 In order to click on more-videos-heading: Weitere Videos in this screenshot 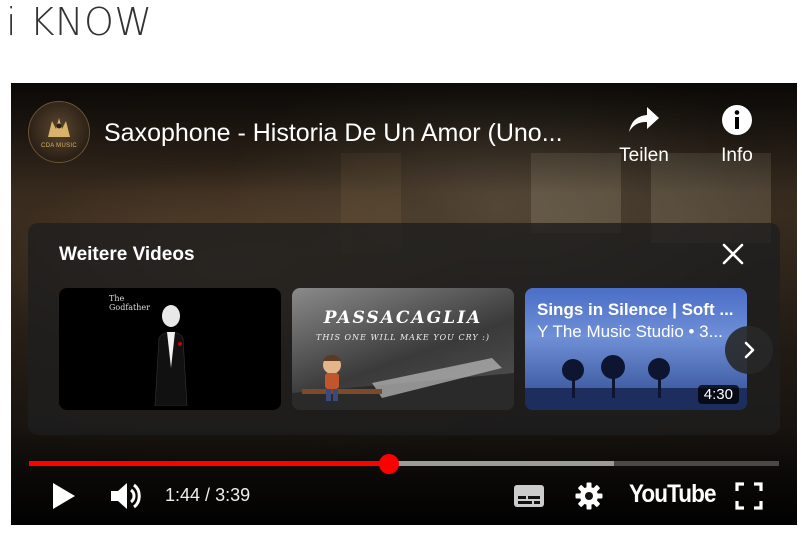, I will do `click(127, 254)`.